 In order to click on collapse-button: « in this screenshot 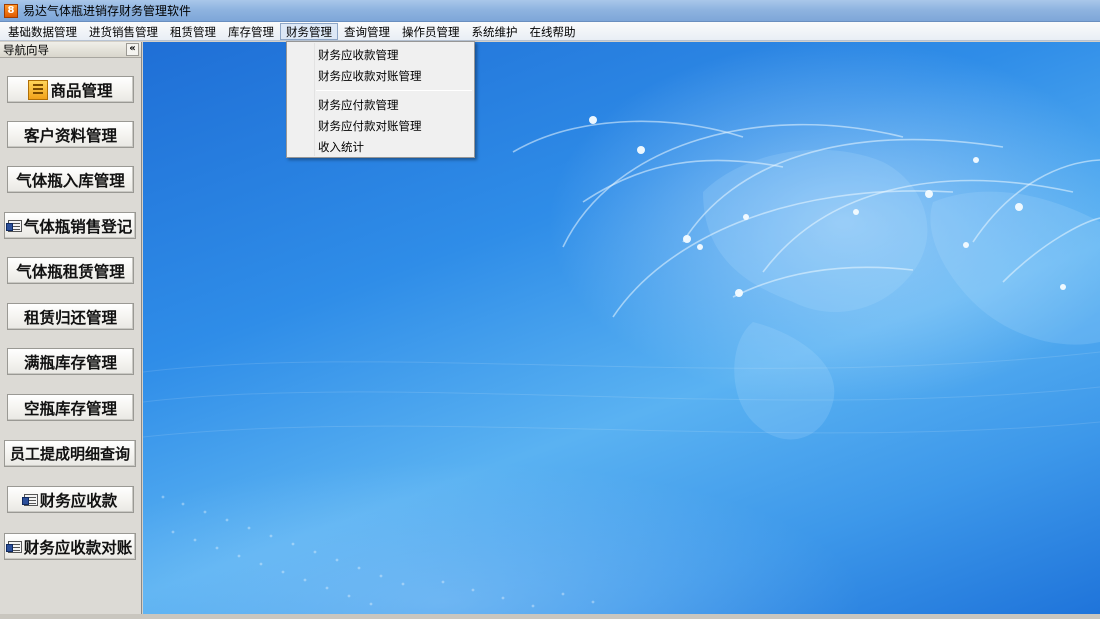, I will do `click(132, 49)`.